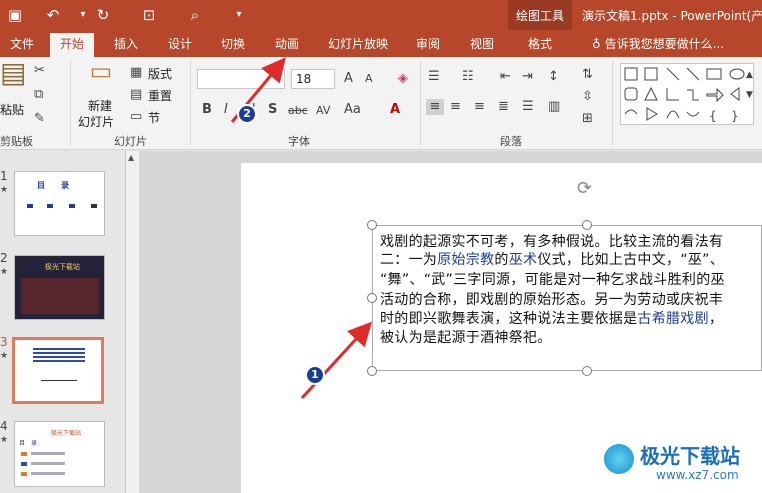 The image size is (762, 493). I want to click on watermark-name: 极光下载站, so click(690, 456).